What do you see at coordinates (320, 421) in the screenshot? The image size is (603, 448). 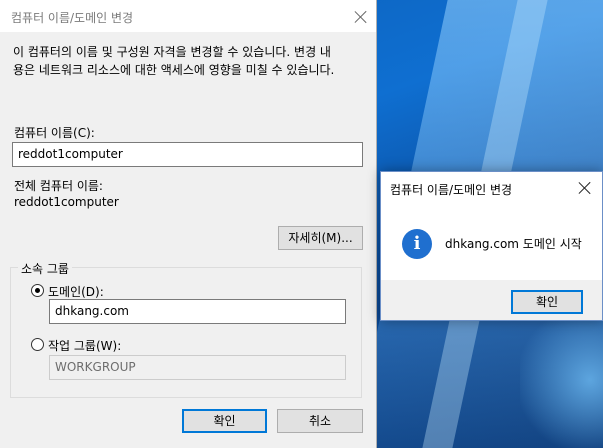 I see `cancel-button: 취소` at bounding box center [320, 421].